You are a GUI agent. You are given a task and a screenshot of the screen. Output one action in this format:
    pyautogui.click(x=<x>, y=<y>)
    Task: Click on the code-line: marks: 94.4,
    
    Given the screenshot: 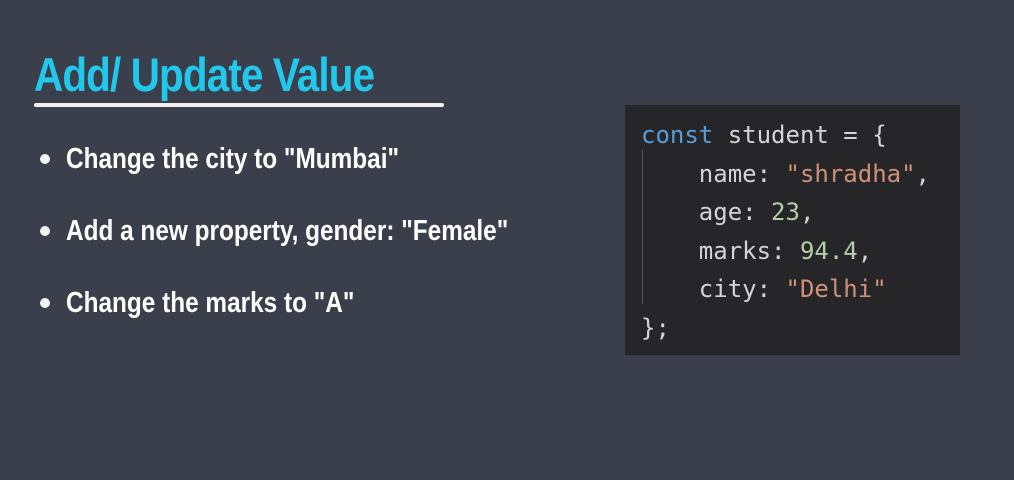 What is the action you would take?
    pyautogui.click(x=785, y=251)
    